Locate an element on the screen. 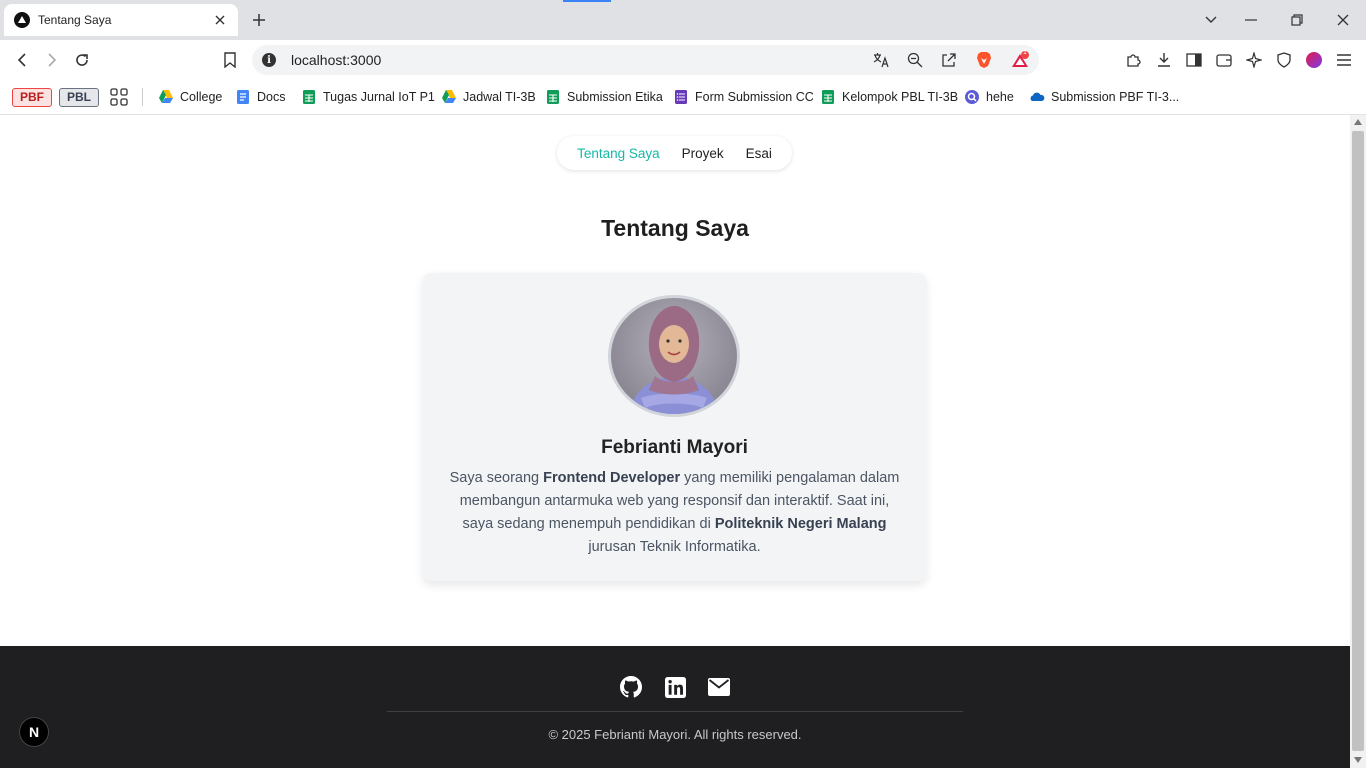  nextjs-dev-badge: N is located at coordinates (34, 732).